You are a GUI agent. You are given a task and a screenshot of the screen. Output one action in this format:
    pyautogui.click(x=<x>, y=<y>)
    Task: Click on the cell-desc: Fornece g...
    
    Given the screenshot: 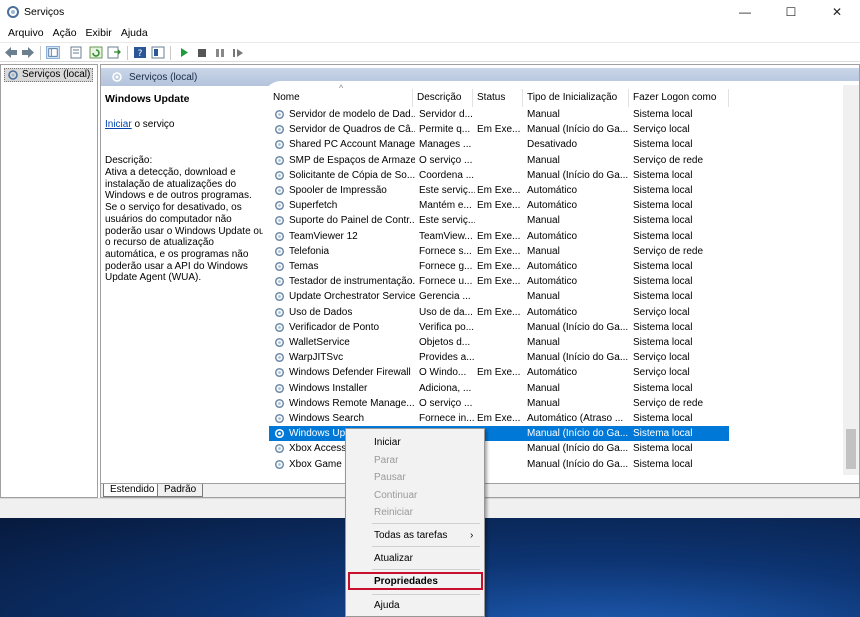 What is the action you would take?
    pyautogui.click(x=446, y=266)
    